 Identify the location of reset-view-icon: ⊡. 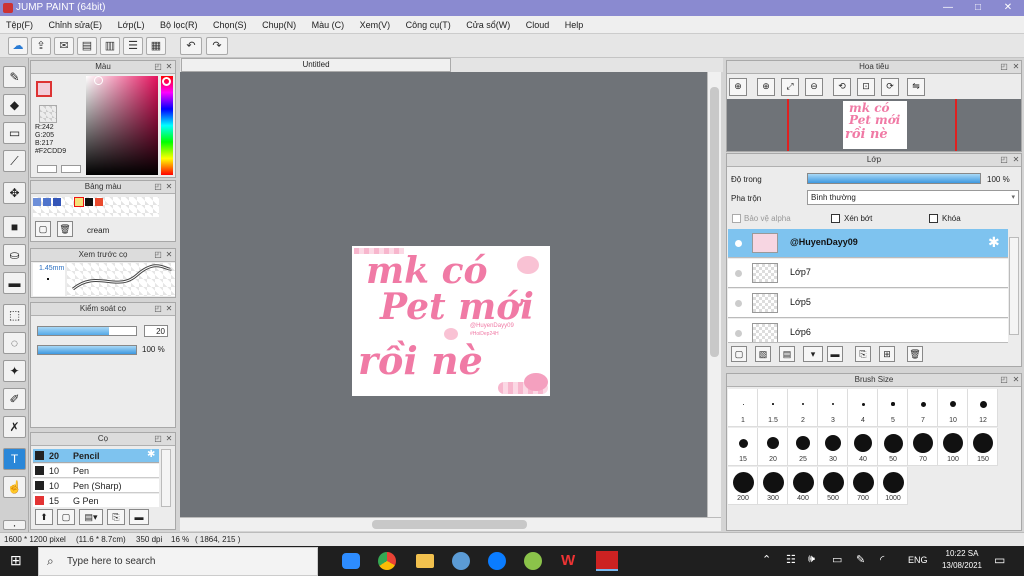
(866, 87).